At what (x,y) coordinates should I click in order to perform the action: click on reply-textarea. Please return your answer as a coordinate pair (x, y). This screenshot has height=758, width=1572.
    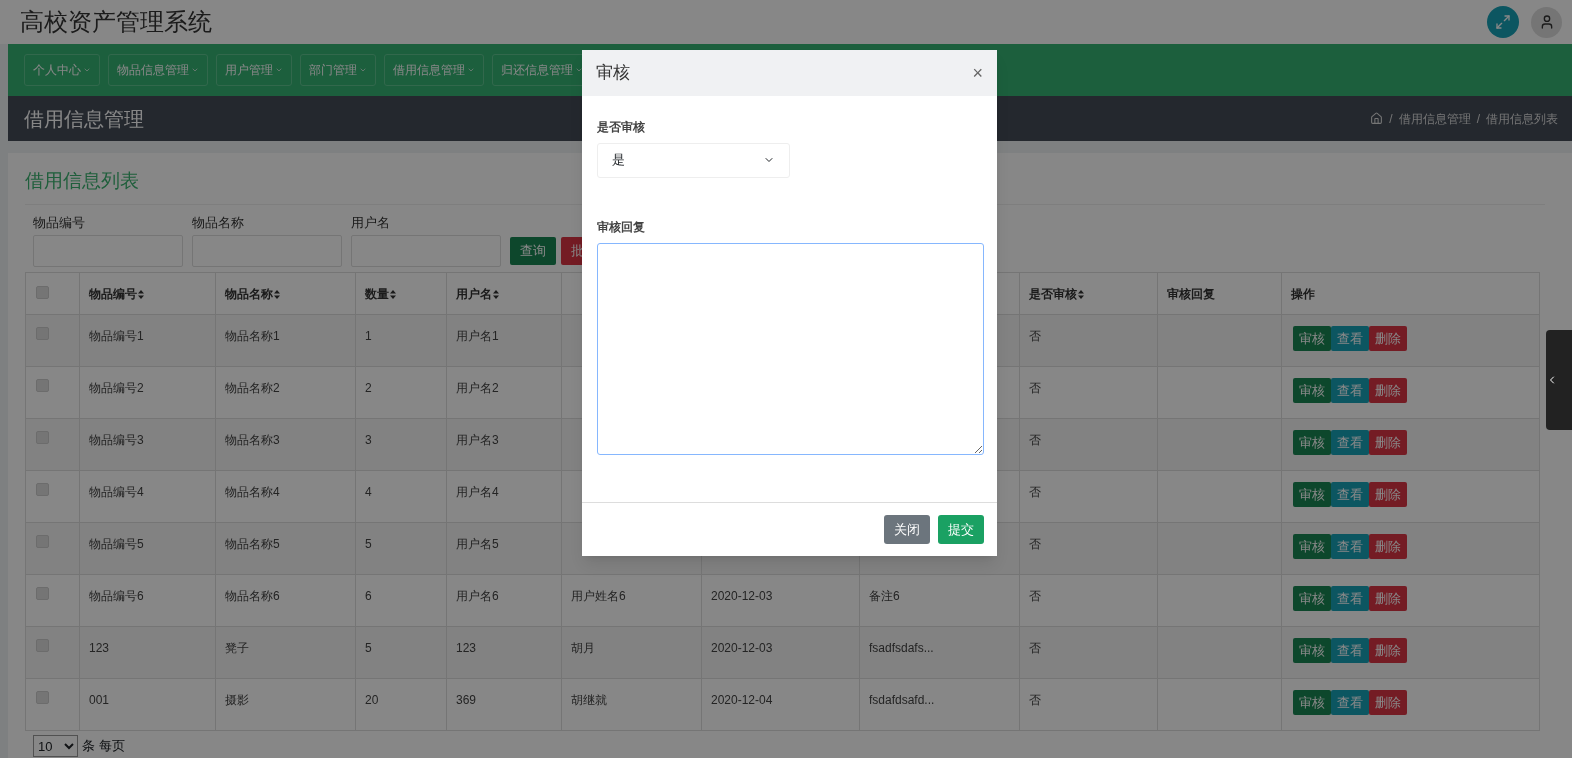
    Looking at the image, I should click on (790, 348).